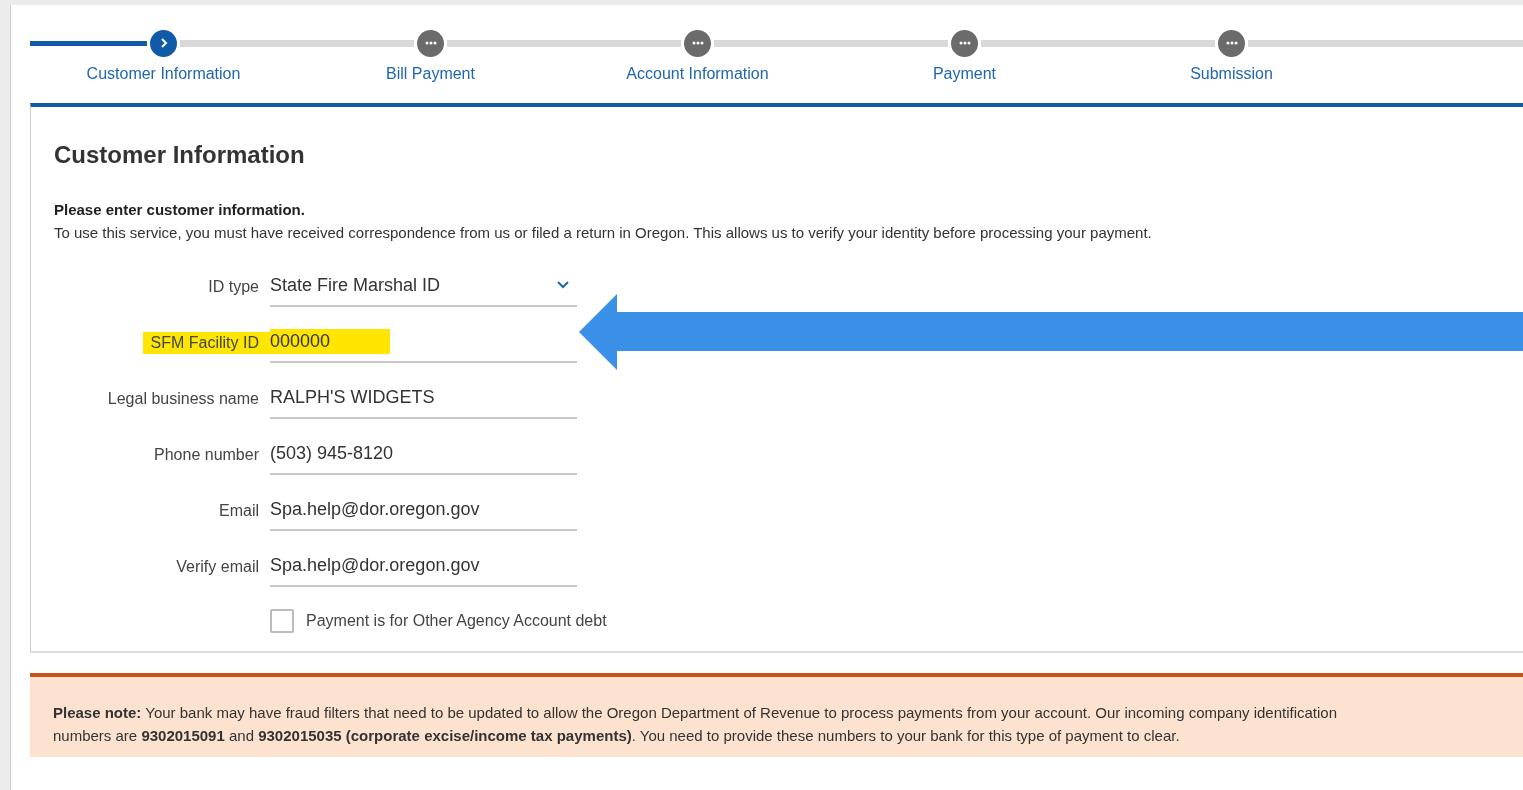  I want to click on input-field: 000000, so click(423, 342).